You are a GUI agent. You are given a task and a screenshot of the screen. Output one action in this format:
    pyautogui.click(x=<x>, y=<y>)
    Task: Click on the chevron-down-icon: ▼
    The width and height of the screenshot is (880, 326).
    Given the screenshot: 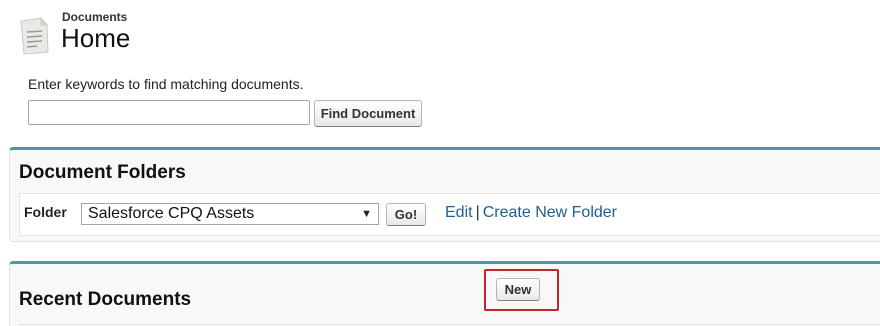 What is the action you would take?
    pyautogui.click(x=366, y=214)
    